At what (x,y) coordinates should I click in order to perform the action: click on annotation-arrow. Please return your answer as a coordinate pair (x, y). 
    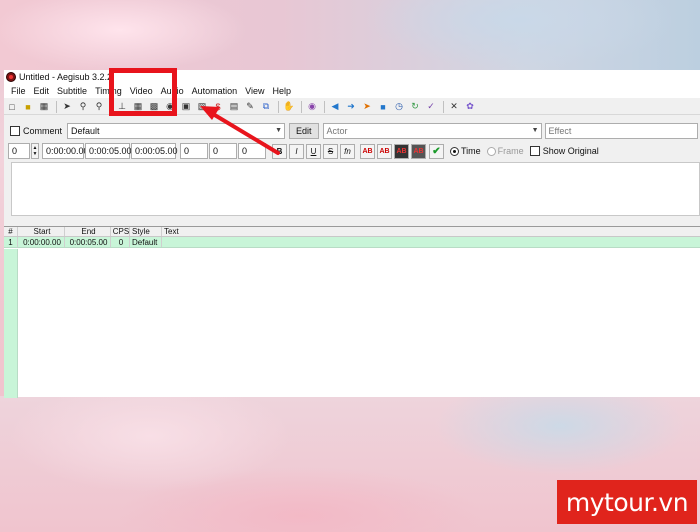
    Looking at the image, I should click on (240, 130).